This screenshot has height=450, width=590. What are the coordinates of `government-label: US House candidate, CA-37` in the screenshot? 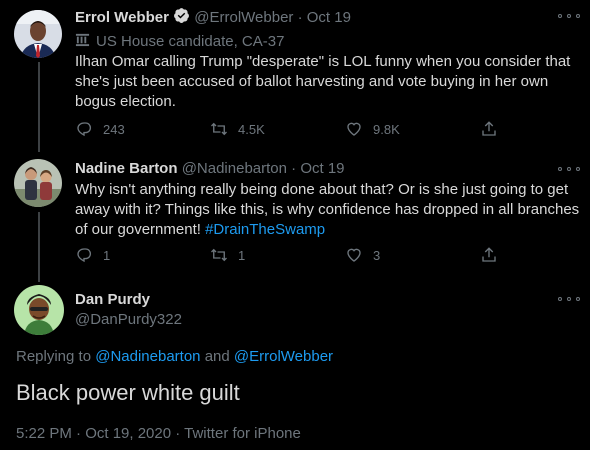 It's located at (179, 41).